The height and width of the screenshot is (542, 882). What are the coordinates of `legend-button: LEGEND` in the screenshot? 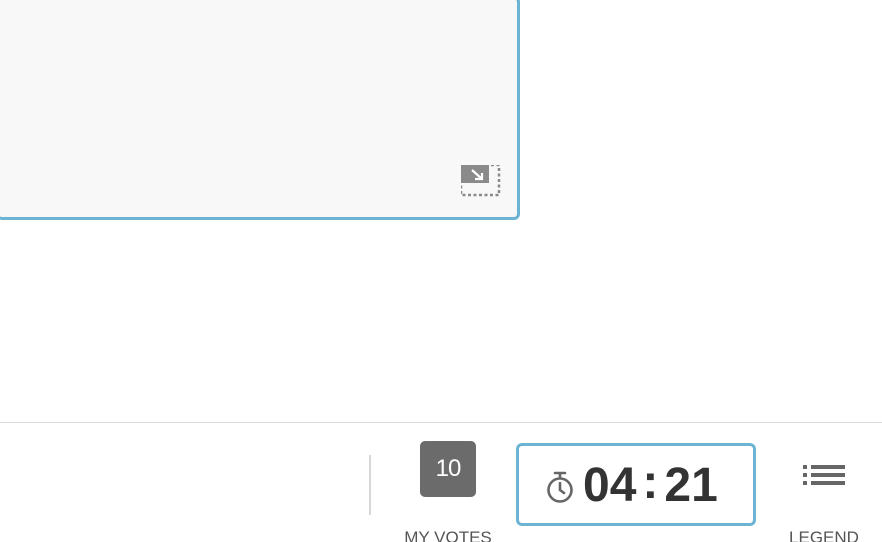 It's located at (825, 502).